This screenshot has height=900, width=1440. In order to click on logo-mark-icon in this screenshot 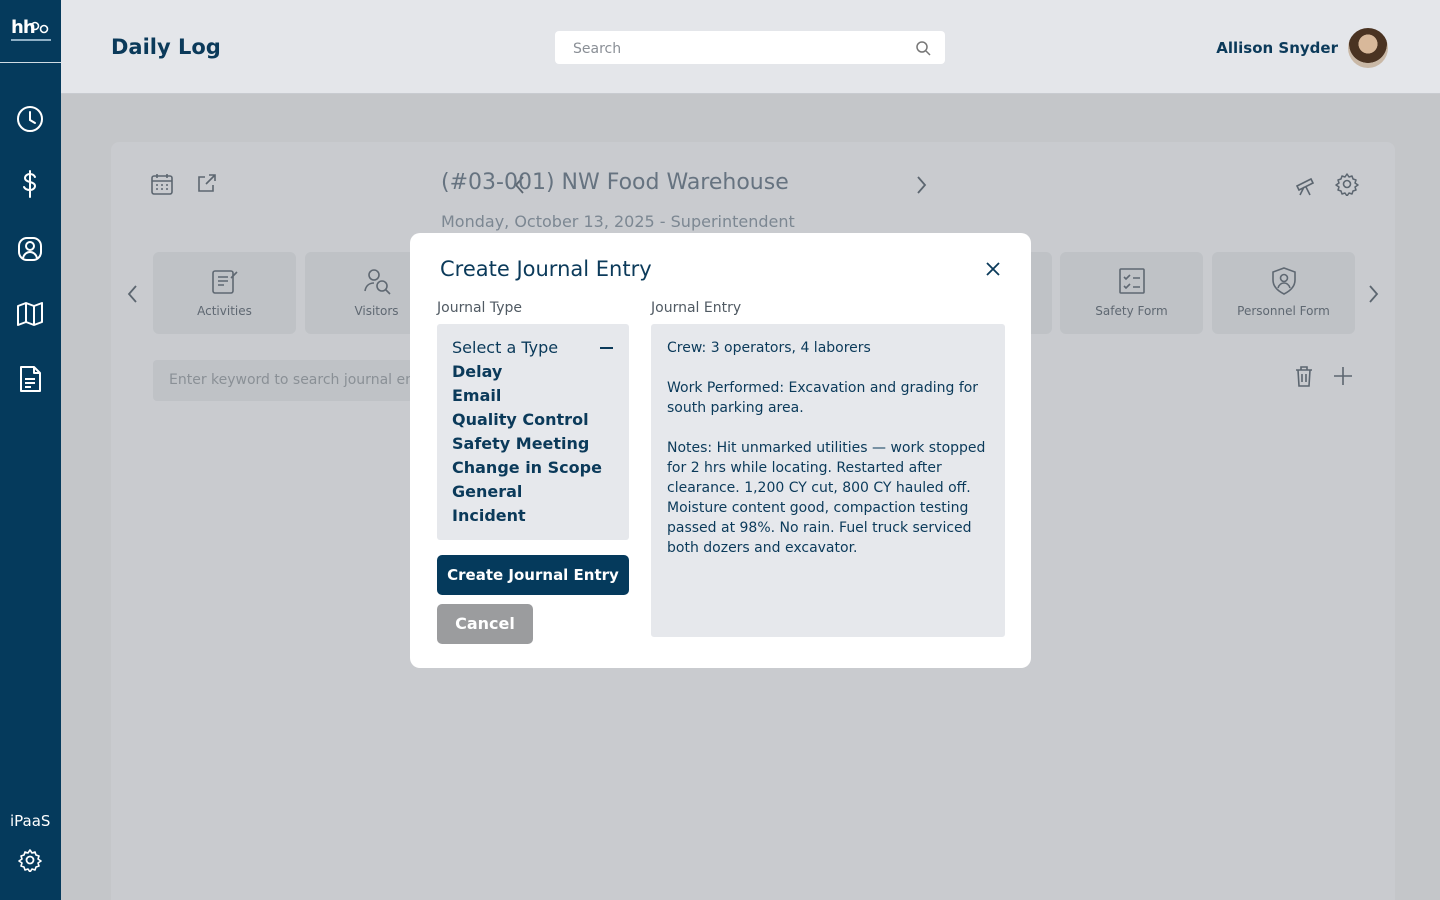, I will do `click(39, 27)`.